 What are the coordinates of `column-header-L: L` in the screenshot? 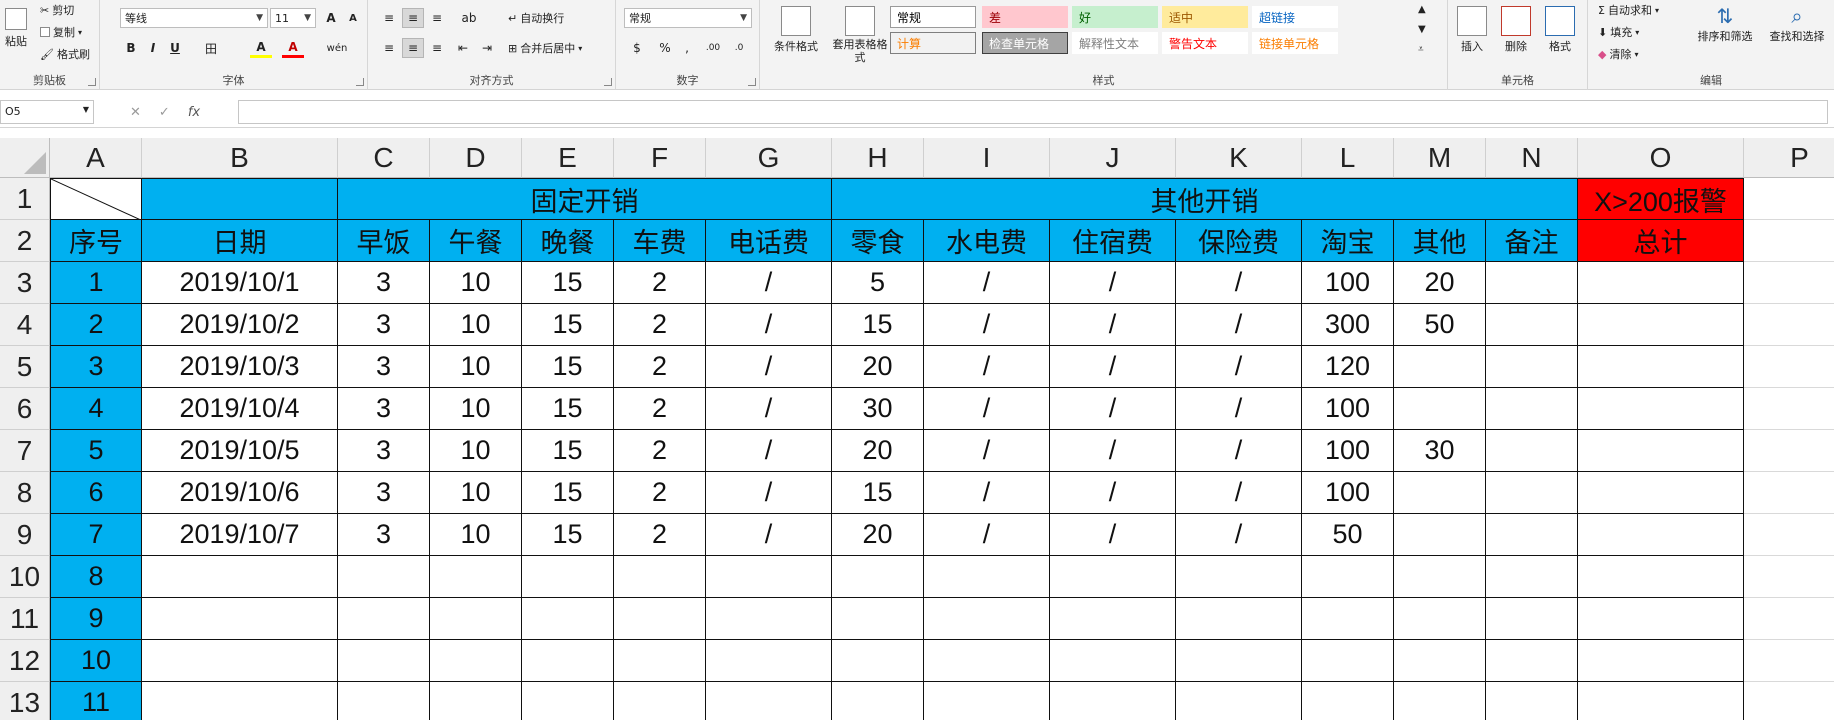 It's located at (1348, 158).